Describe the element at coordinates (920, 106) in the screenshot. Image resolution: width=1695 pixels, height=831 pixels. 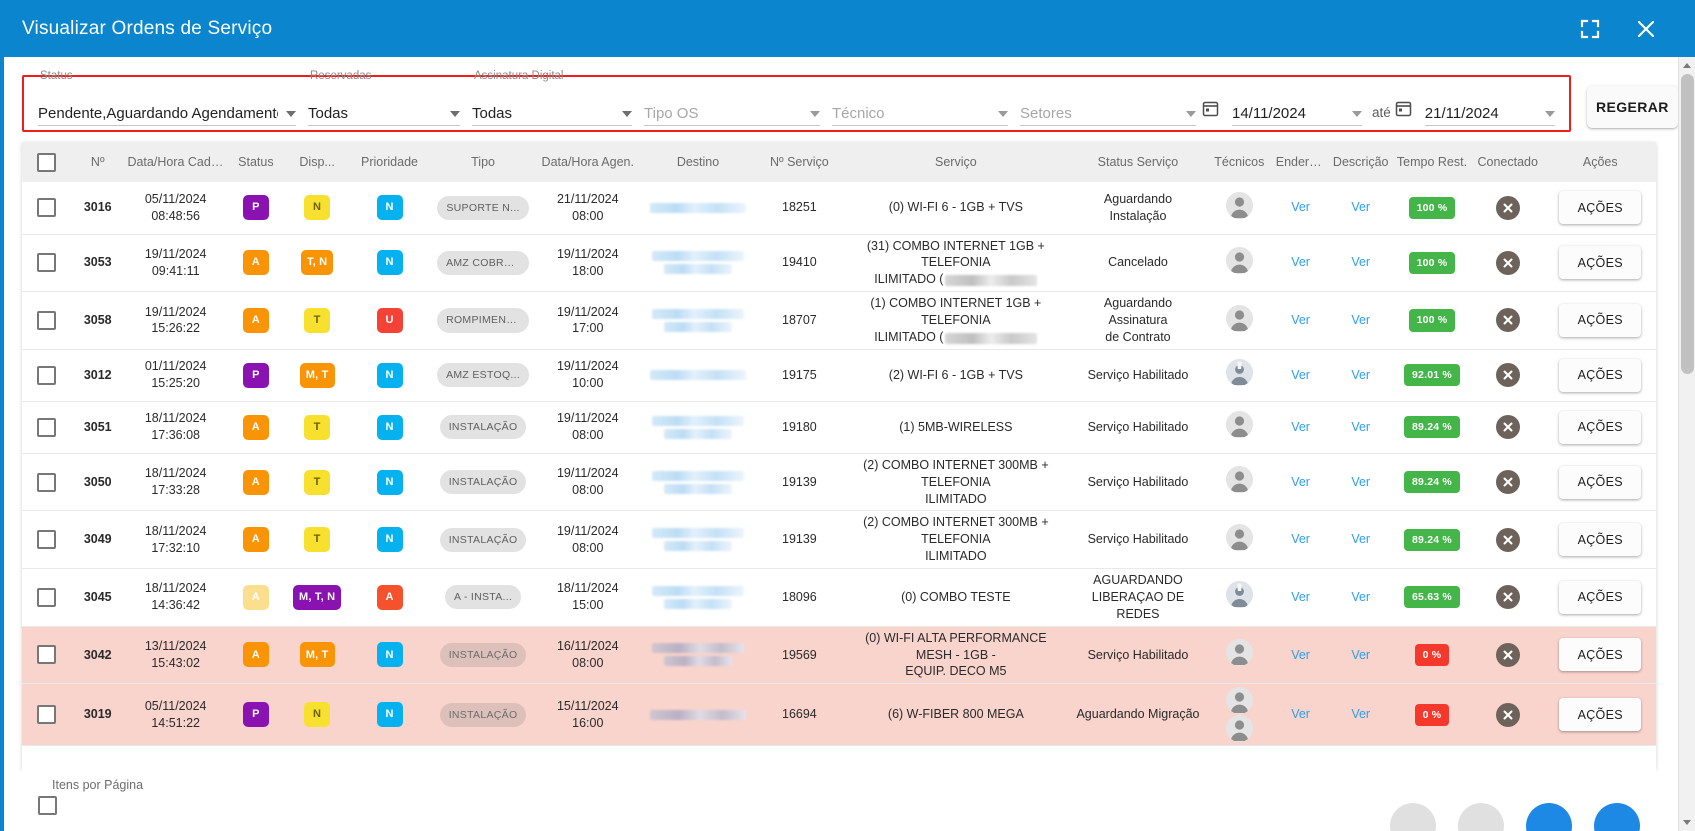
I see `filter-tecnico: Técnico` at that location.